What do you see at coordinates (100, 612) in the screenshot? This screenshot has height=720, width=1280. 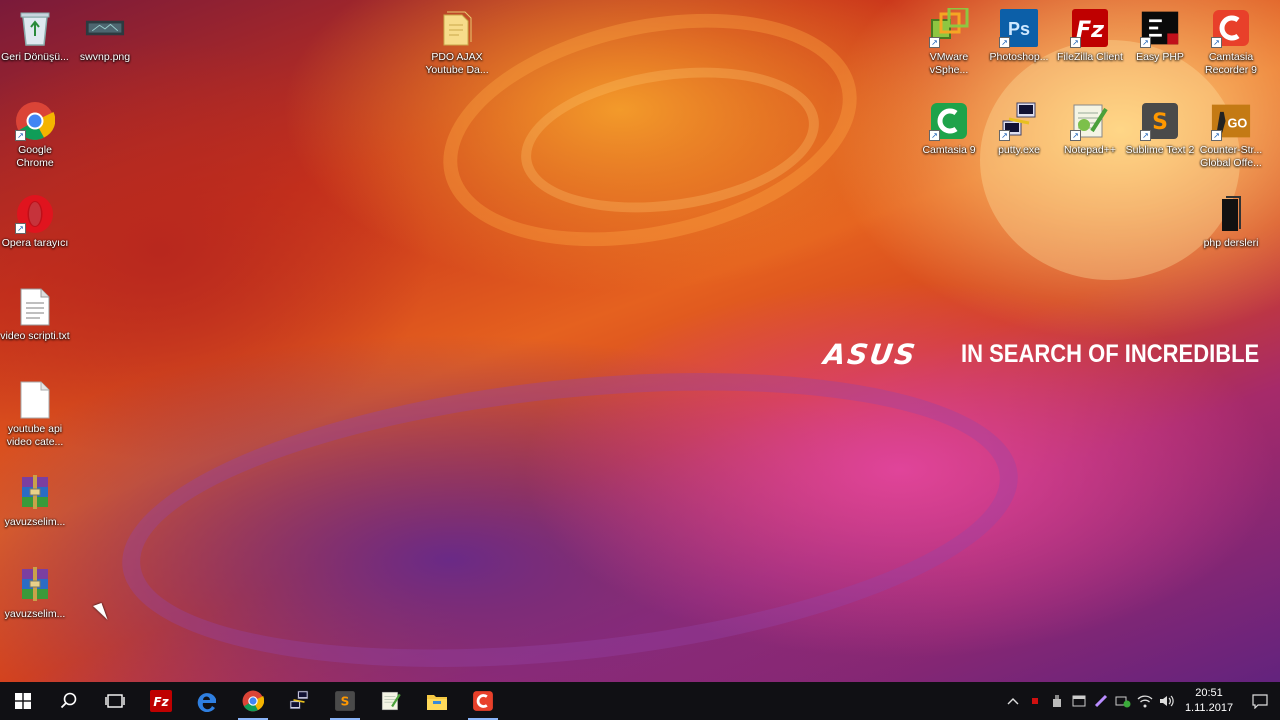 I see `mouse-cursor` at bounding box center [100, 612].